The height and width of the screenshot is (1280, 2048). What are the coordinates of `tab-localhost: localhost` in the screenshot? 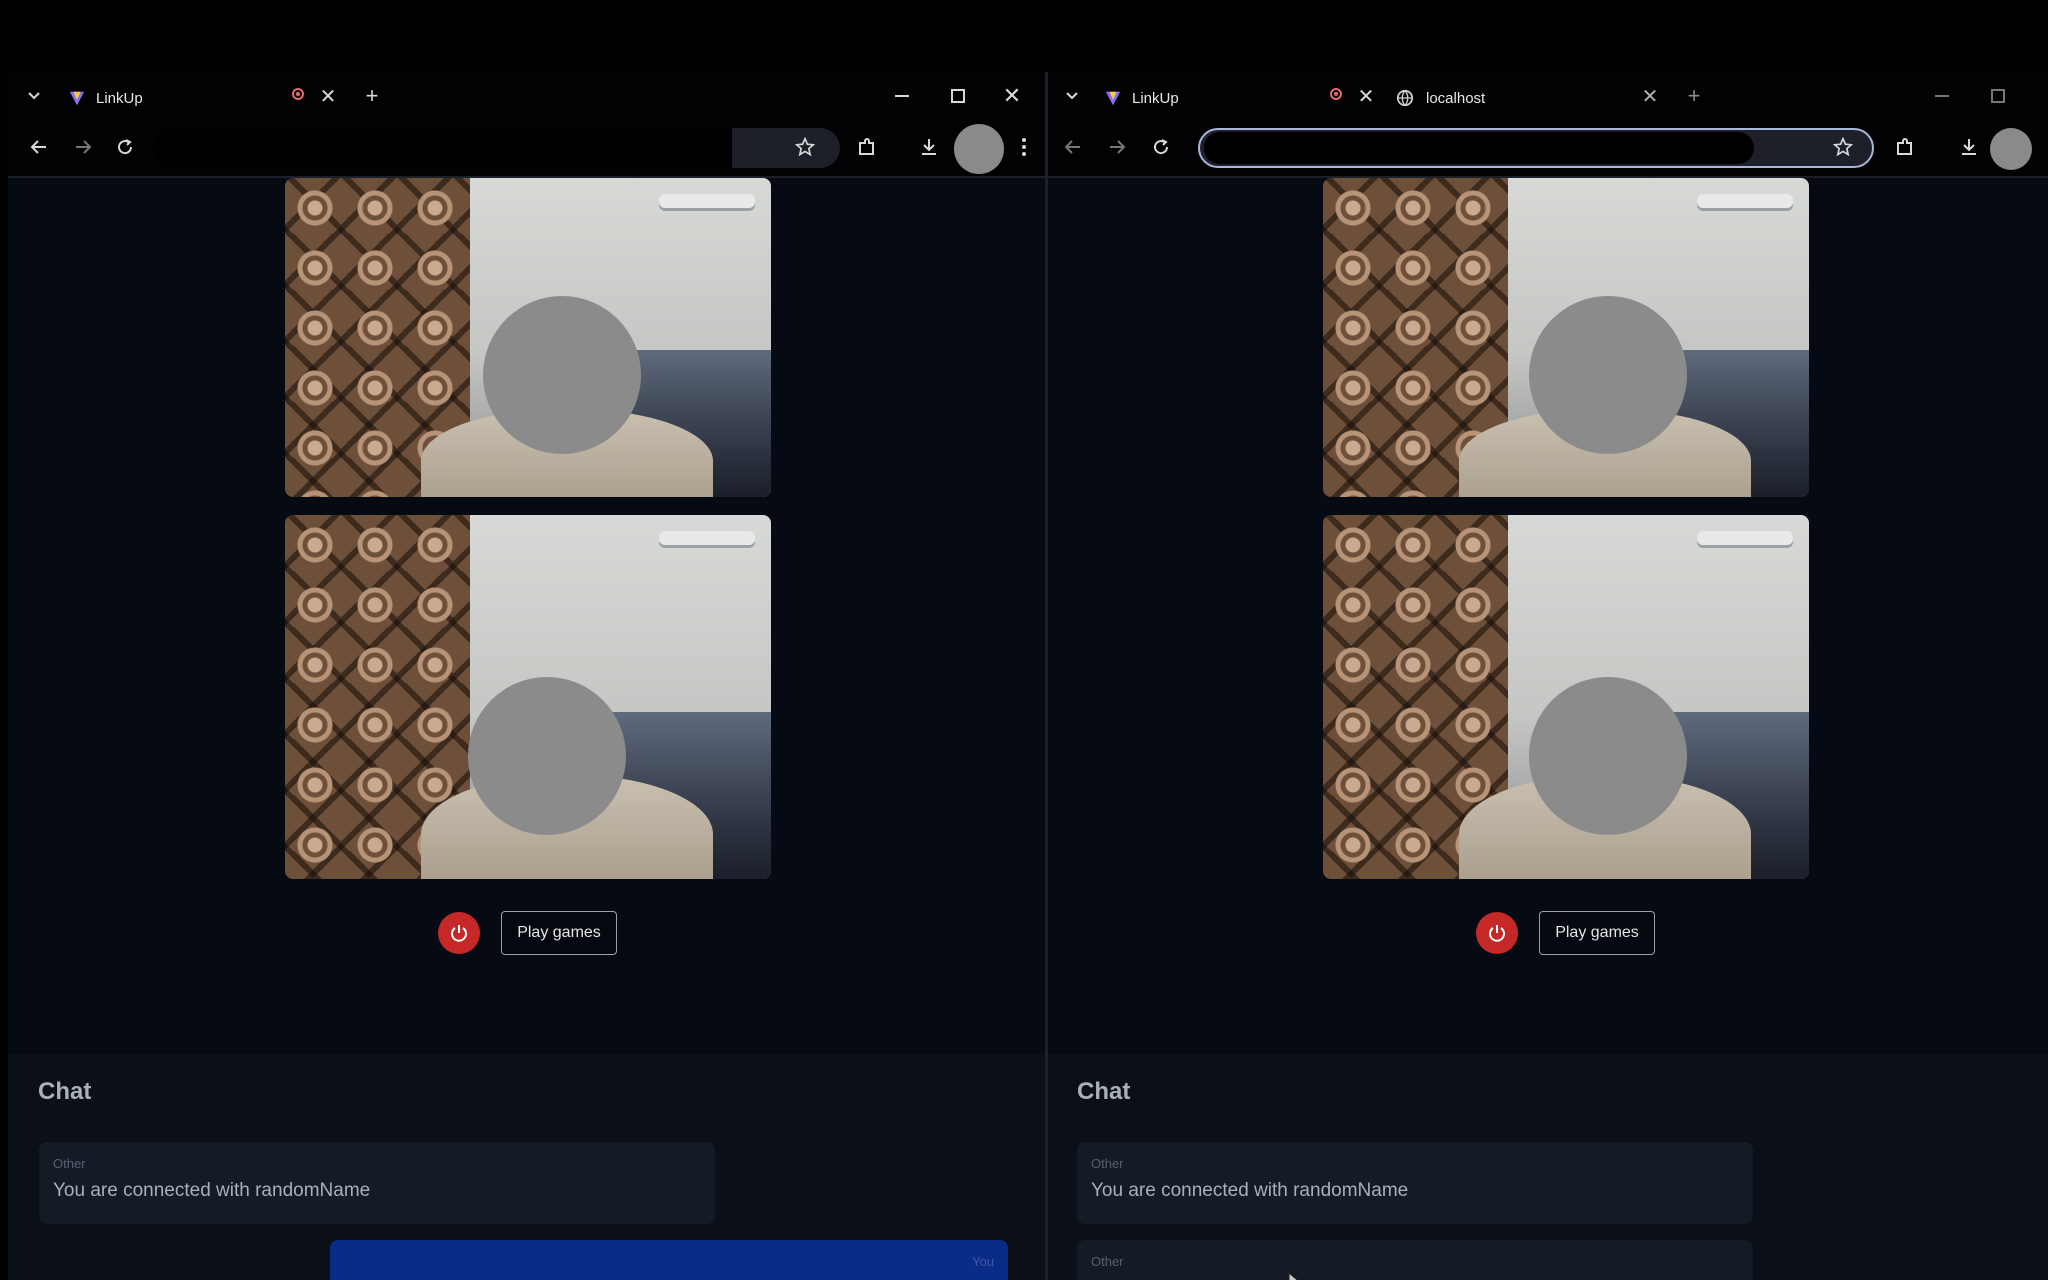 It's located at (1440, 98).